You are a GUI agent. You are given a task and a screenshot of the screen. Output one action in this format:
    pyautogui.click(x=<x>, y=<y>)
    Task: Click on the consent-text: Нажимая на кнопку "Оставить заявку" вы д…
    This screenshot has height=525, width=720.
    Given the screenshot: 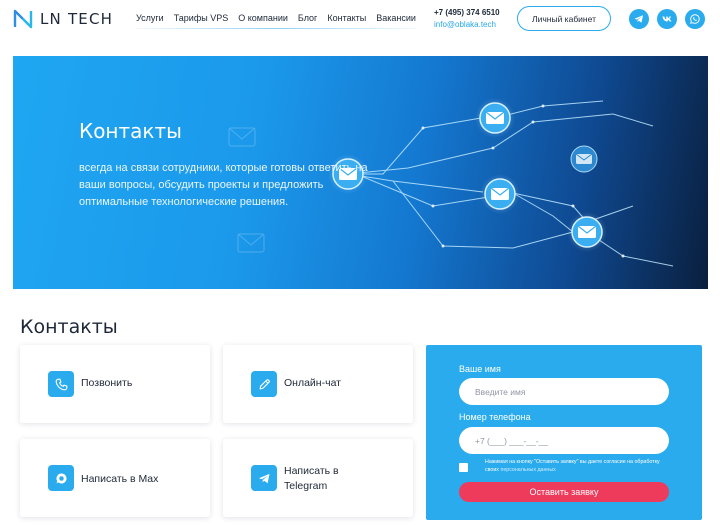 What is the action you would take?
    pyautogui.click(x=580, y=466)
    